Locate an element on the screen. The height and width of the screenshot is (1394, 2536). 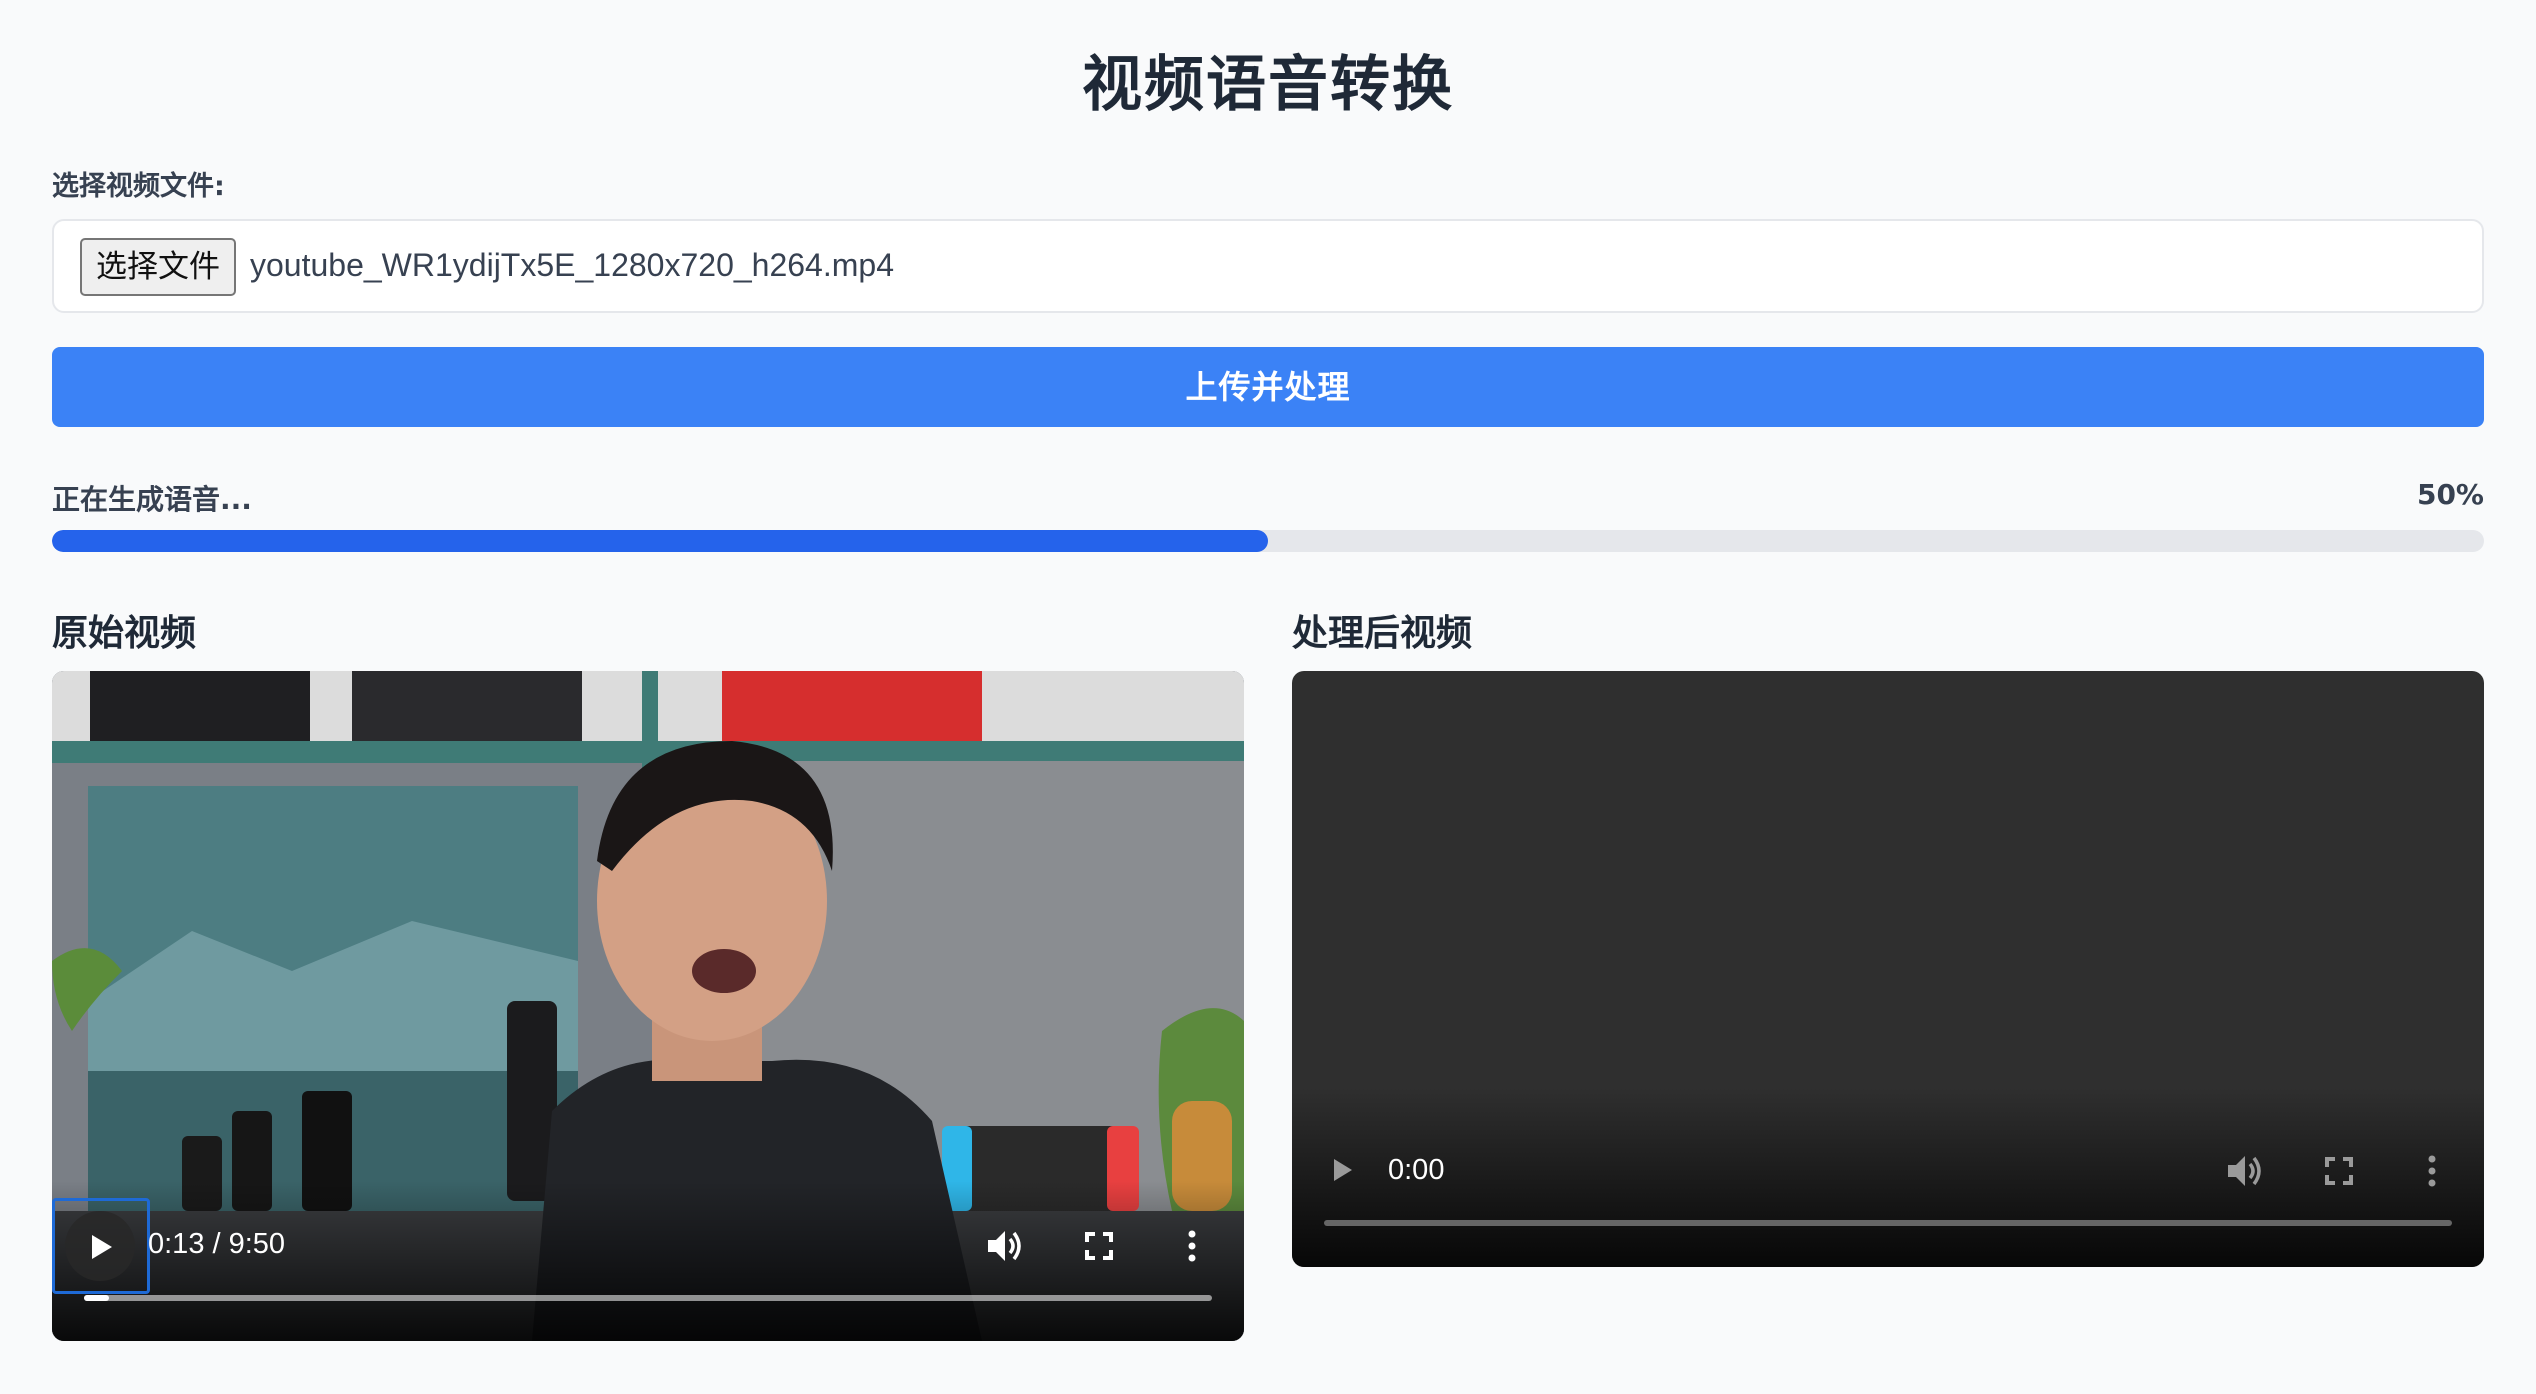
original-seek-bar is located at coordinates (648, 1298).